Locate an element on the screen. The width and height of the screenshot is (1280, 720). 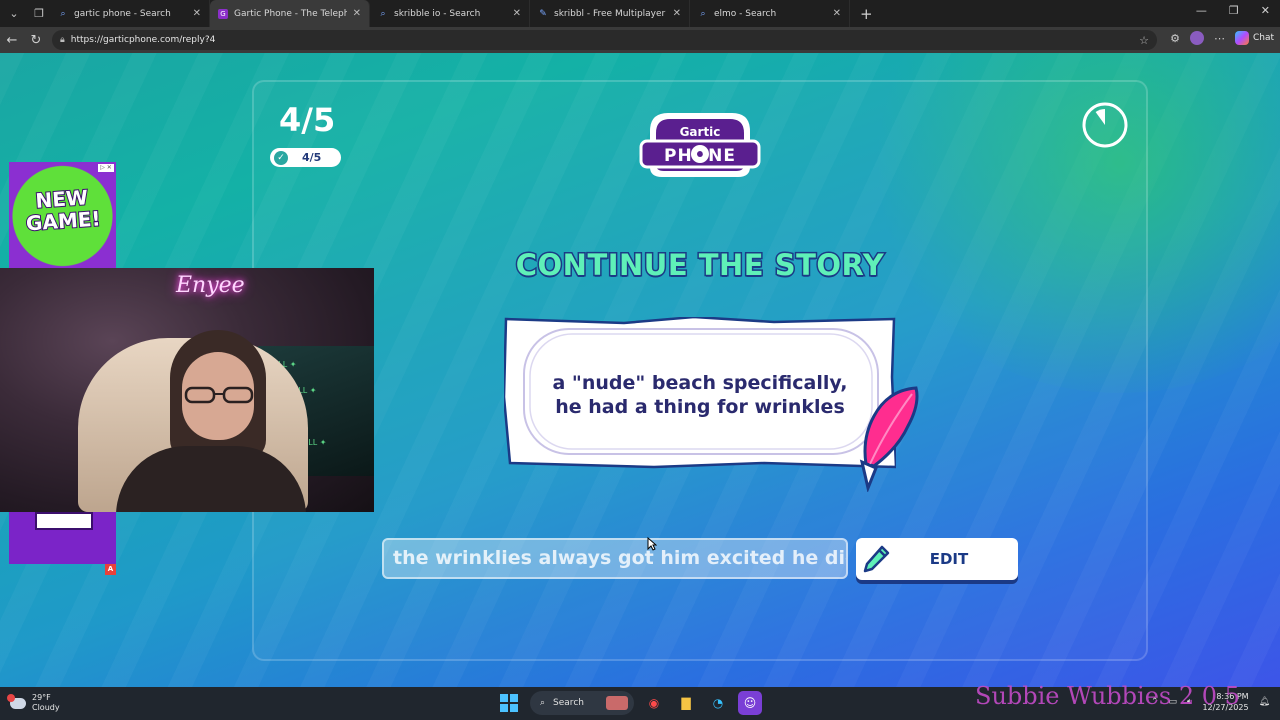
more-menu-icon: ⋯ is located at coordinates (1219, 38).